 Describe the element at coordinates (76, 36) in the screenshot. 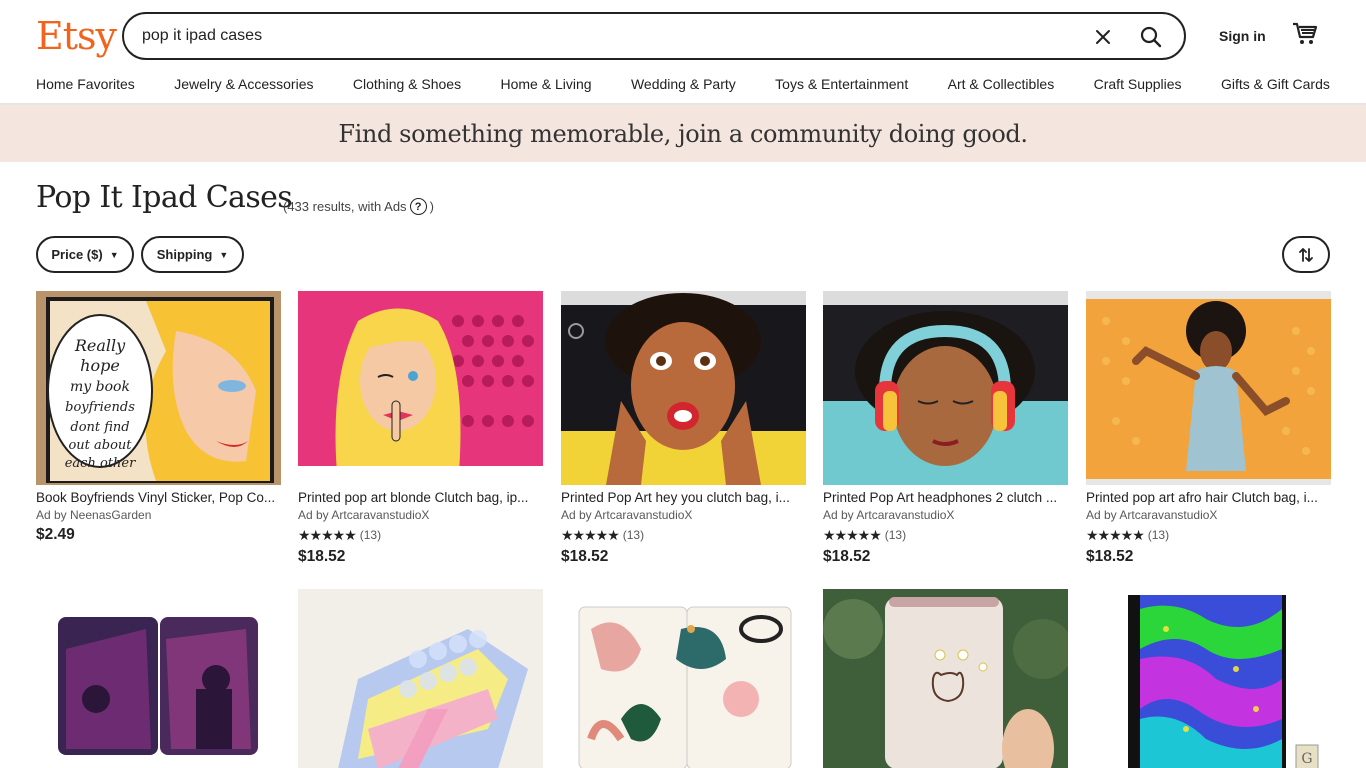

I see `etsy-logo: Etsy` at that location.